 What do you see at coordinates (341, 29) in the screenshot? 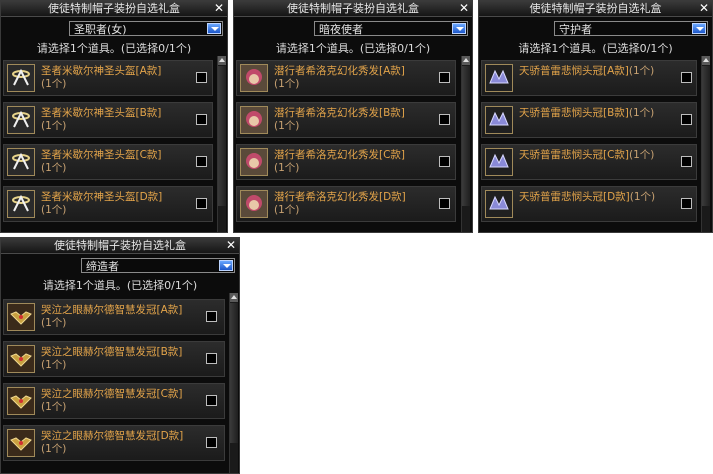
I see `job-select-value: 暗夜使者` at bounding box center [341, 29].